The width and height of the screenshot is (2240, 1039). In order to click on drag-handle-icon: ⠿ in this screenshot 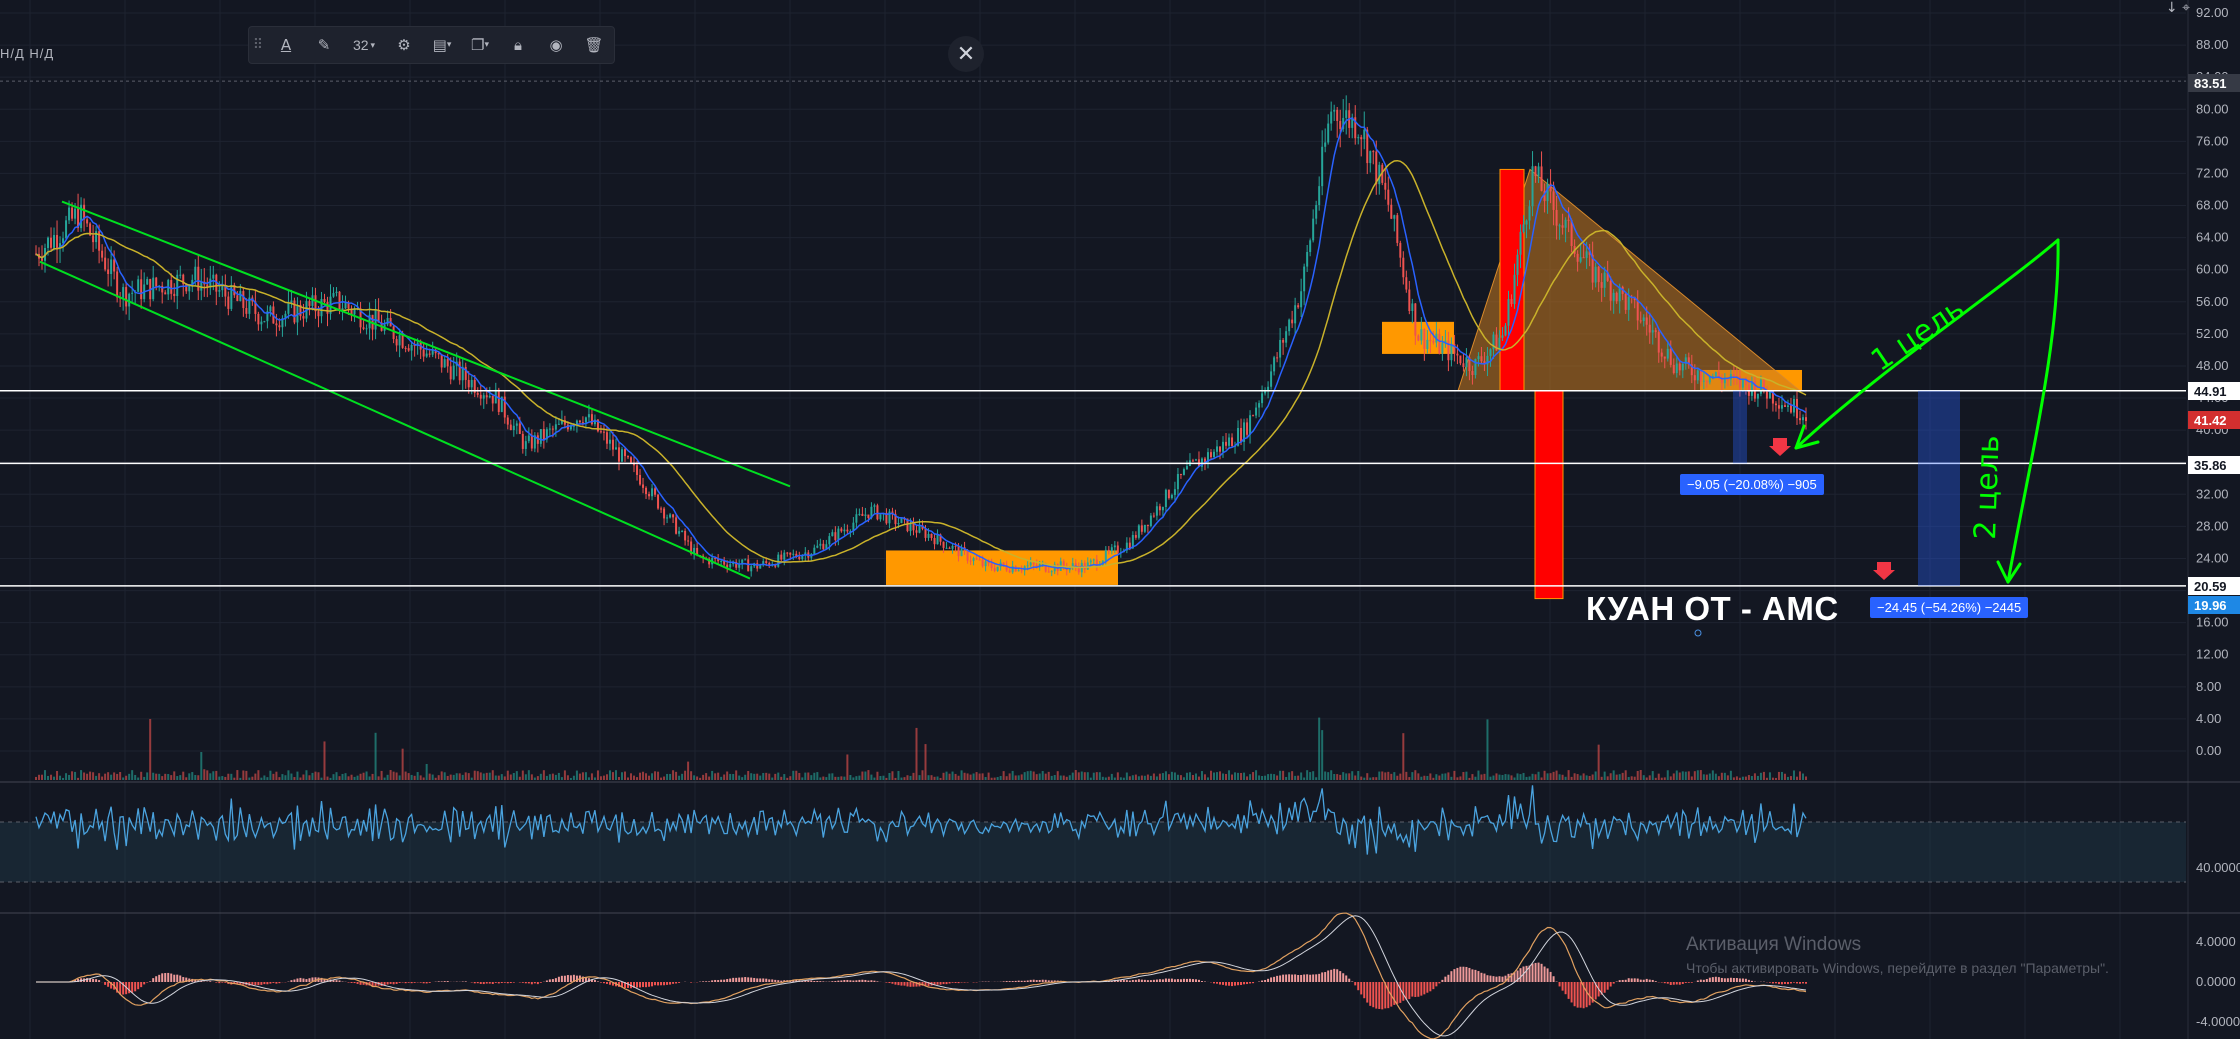, I will do `click(258, 45)`.